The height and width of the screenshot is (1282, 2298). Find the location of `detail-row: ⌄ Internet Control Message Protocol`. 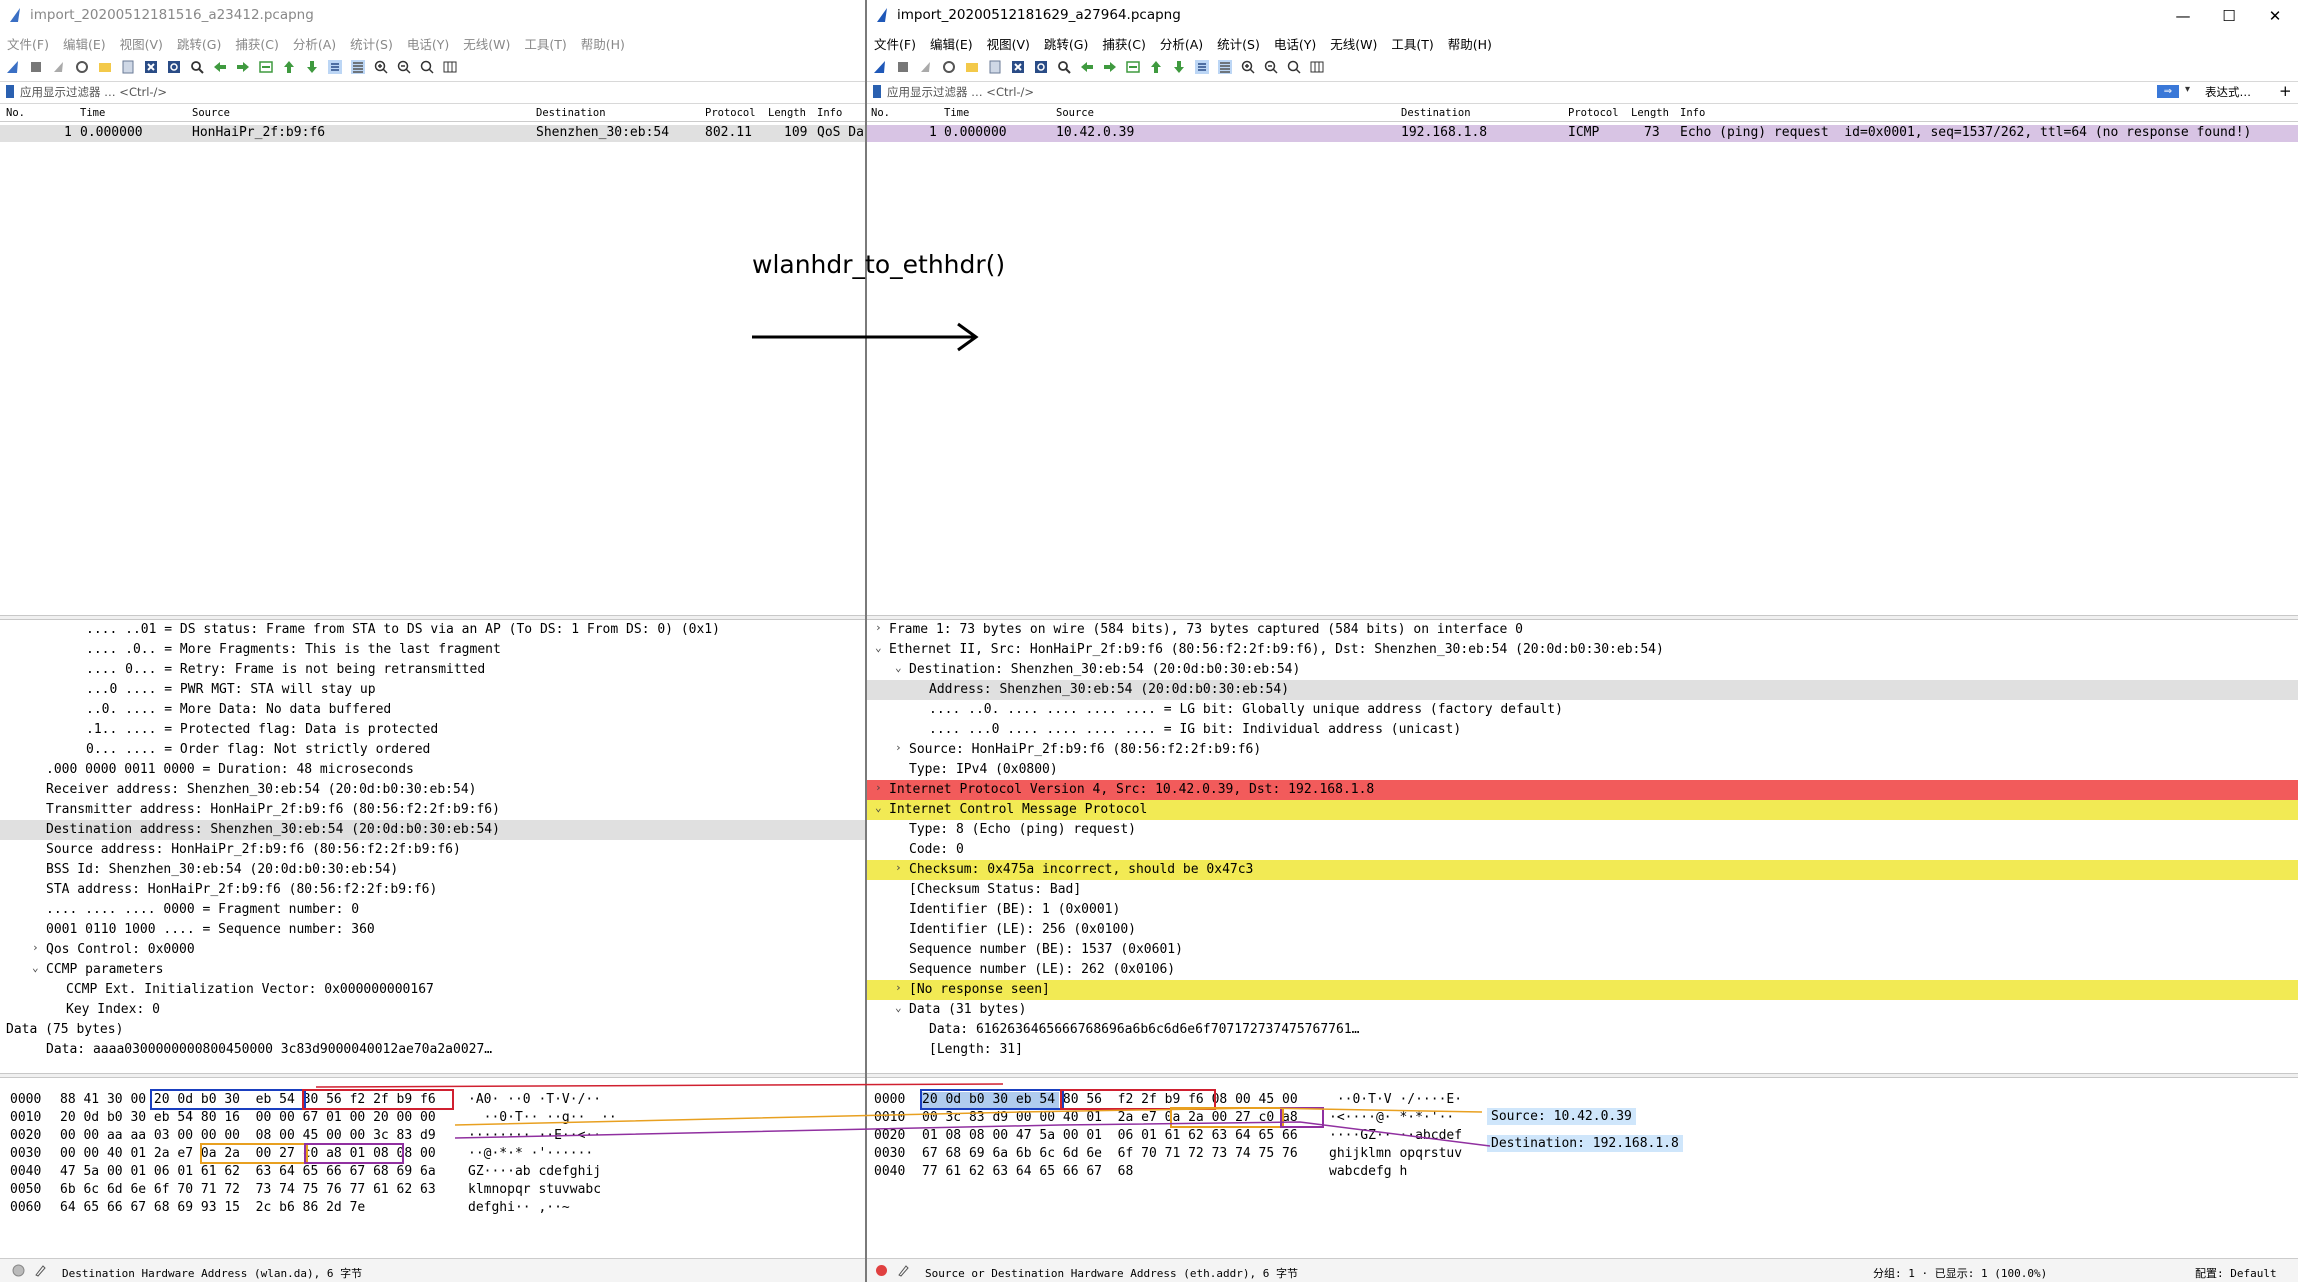

detail-row: ⌄ Internet Control Message Protocol is located at coordinates (1582, 810).